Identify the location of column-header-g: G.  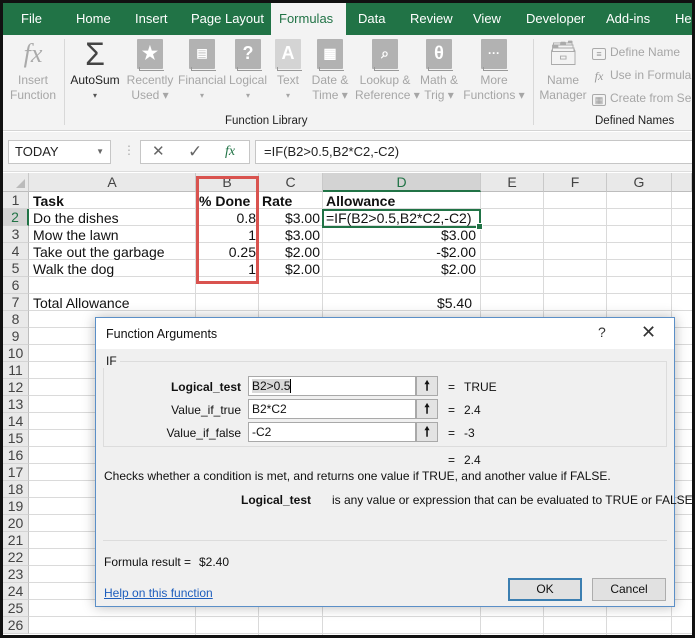
(639, 182).